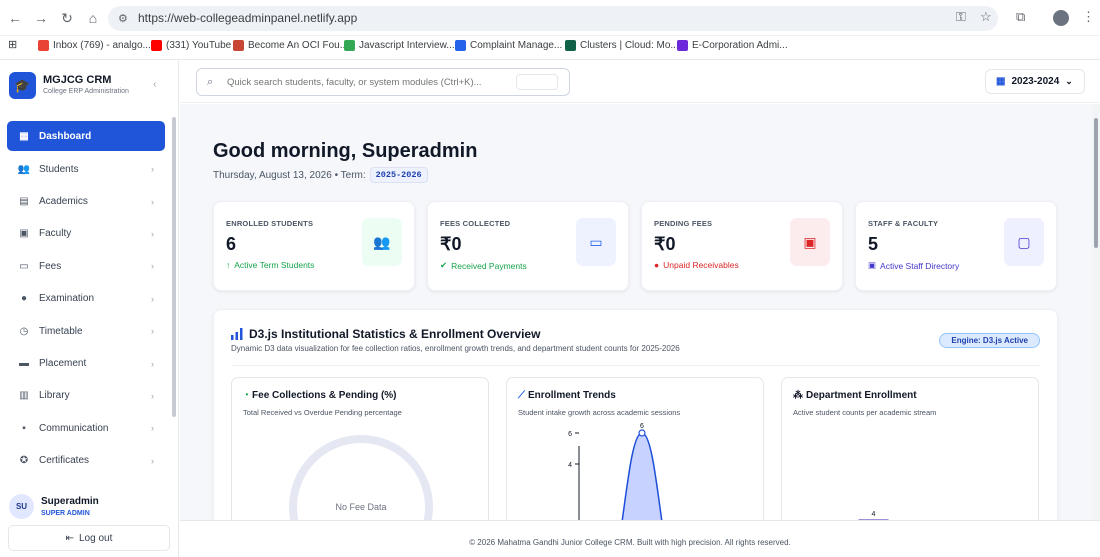 The image size is (1100, 557). I want to click on sidebar-item-fees: ▭ Fees ›, so click(86, 266).